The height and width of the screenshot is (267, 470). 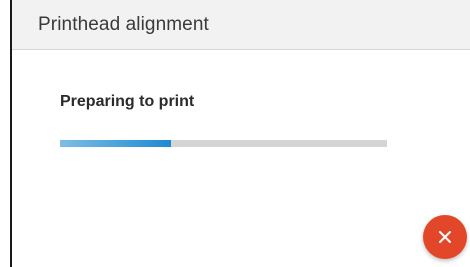 I want to click on page-title: Printhead alignment, so click(x=123, y=24).